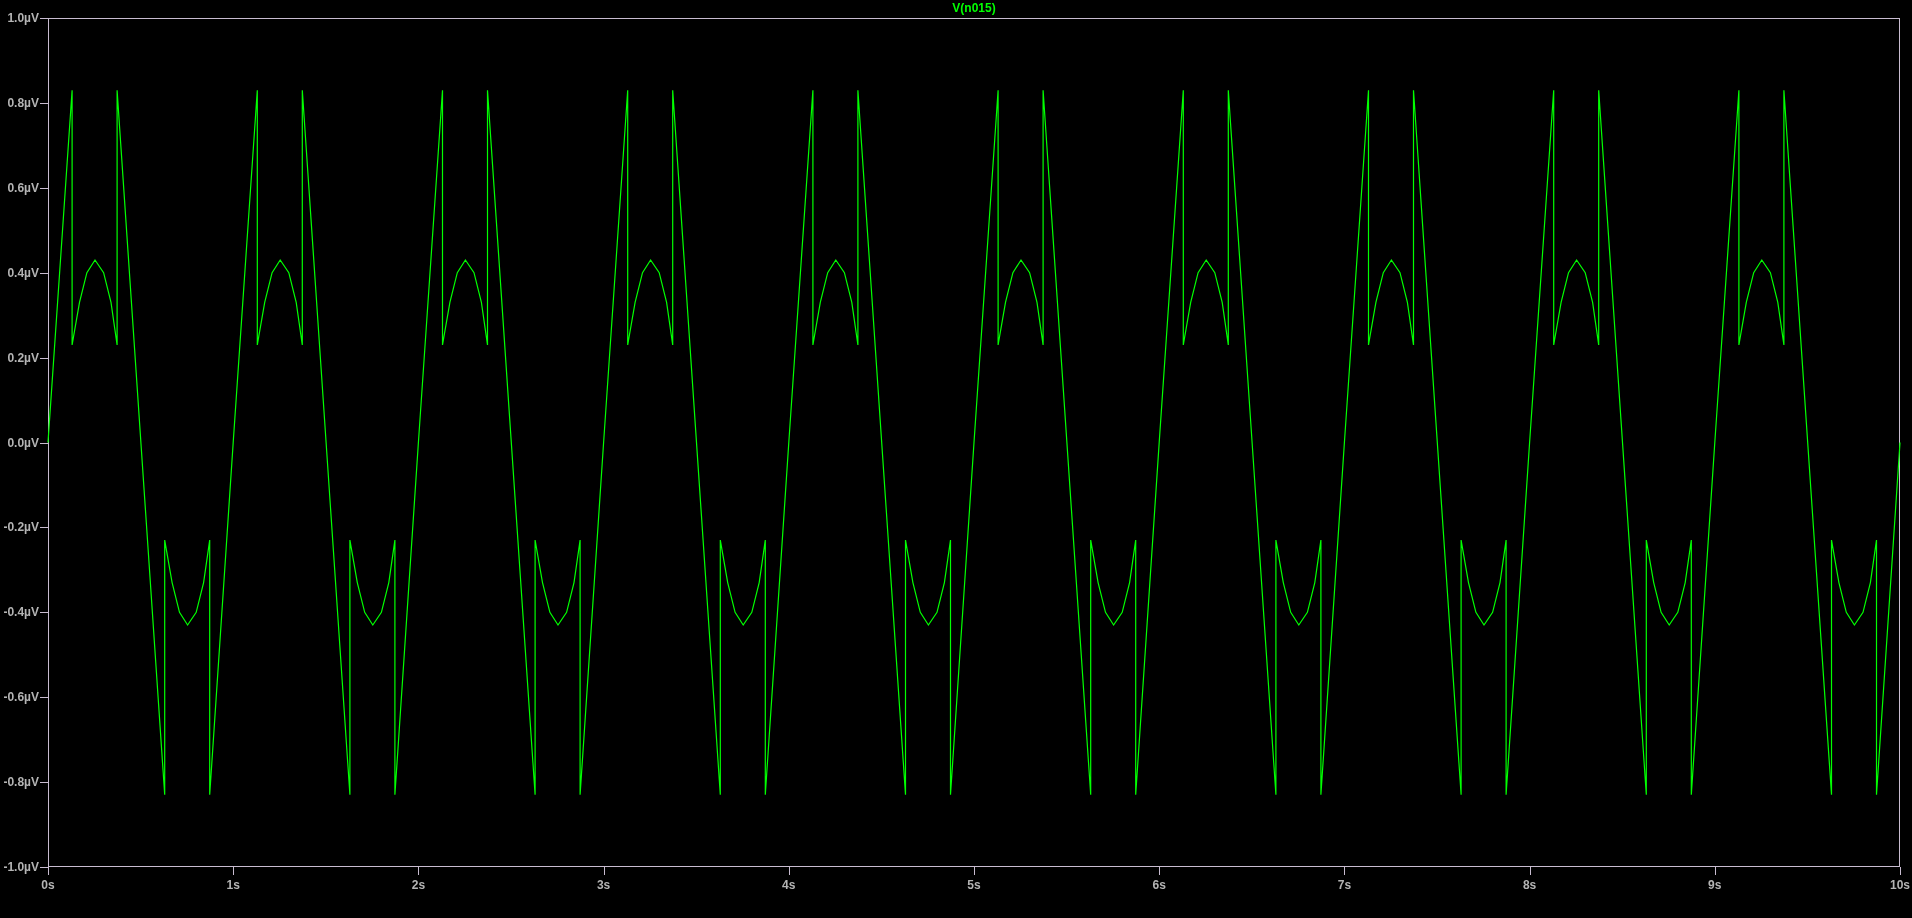 The width and height of the screenshot is (1912, 918). Describe the element at coordinates (21, 697) in the screenshot. I see `y-tick-label: -0.6µV` at that location.